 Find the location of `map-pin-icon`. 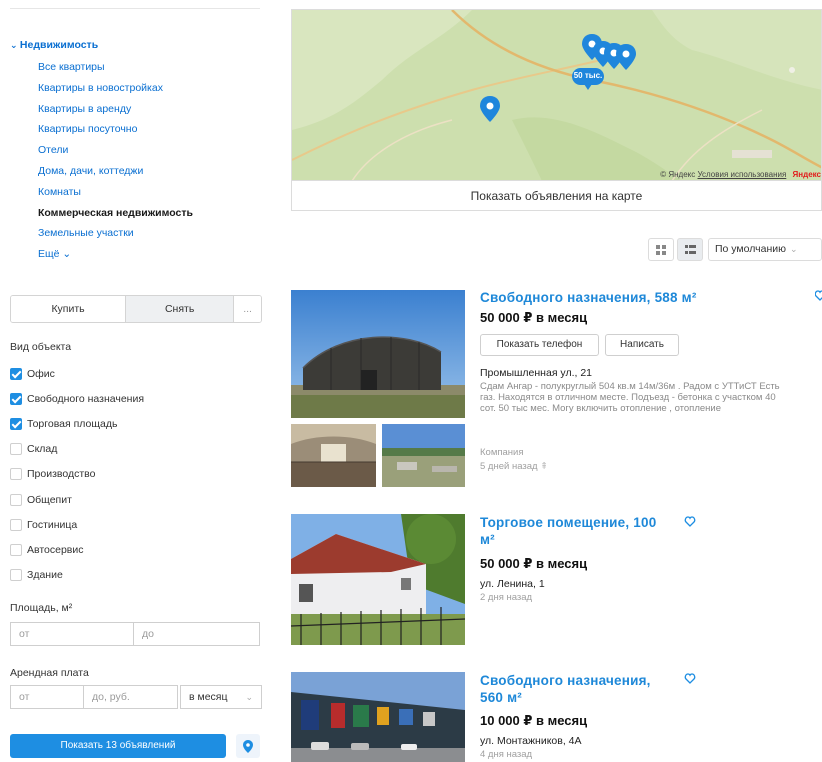

map-pin-icon is located at coordinates (248, 746).